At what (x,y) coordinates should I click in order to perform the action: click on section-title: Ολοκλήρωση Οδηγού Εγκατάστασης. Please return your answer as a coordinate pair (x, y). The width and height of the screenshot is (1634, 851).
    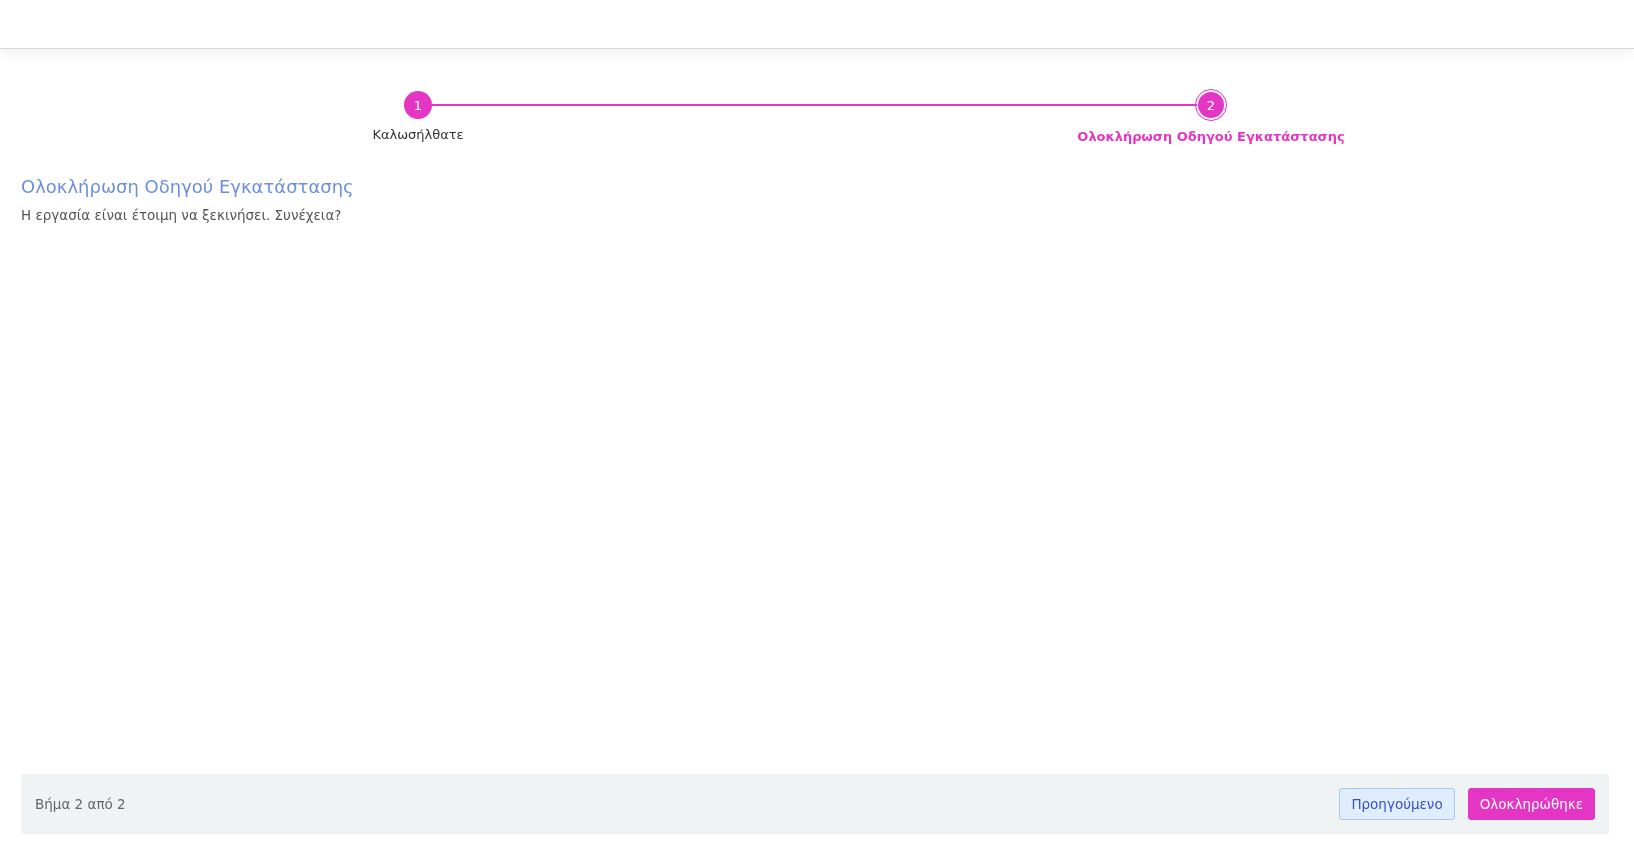
    Looking at the image, I should click on (188, 186).